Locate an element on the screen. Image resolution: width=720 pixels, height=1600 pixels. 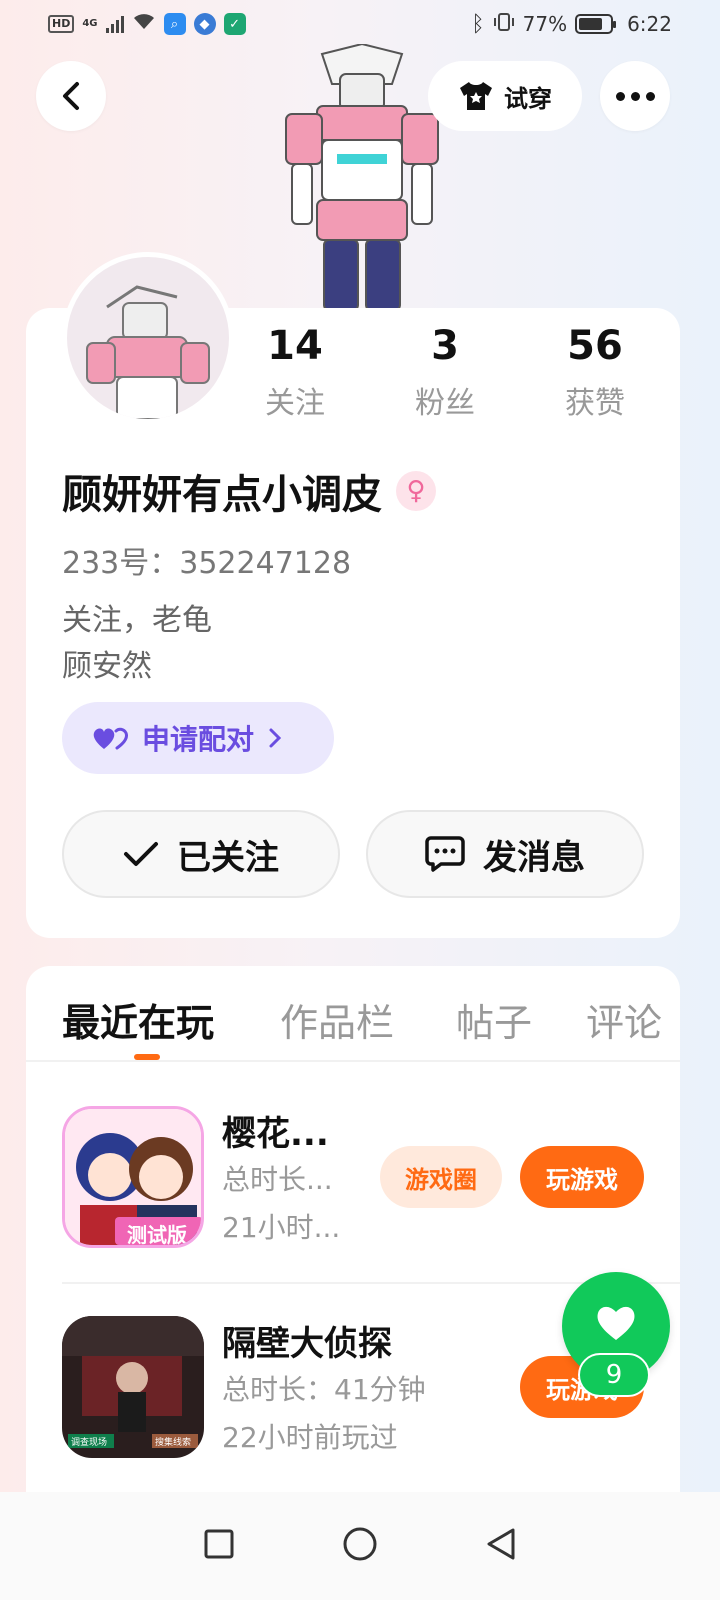
checkmark-icon is located at coordinates (141, 854).